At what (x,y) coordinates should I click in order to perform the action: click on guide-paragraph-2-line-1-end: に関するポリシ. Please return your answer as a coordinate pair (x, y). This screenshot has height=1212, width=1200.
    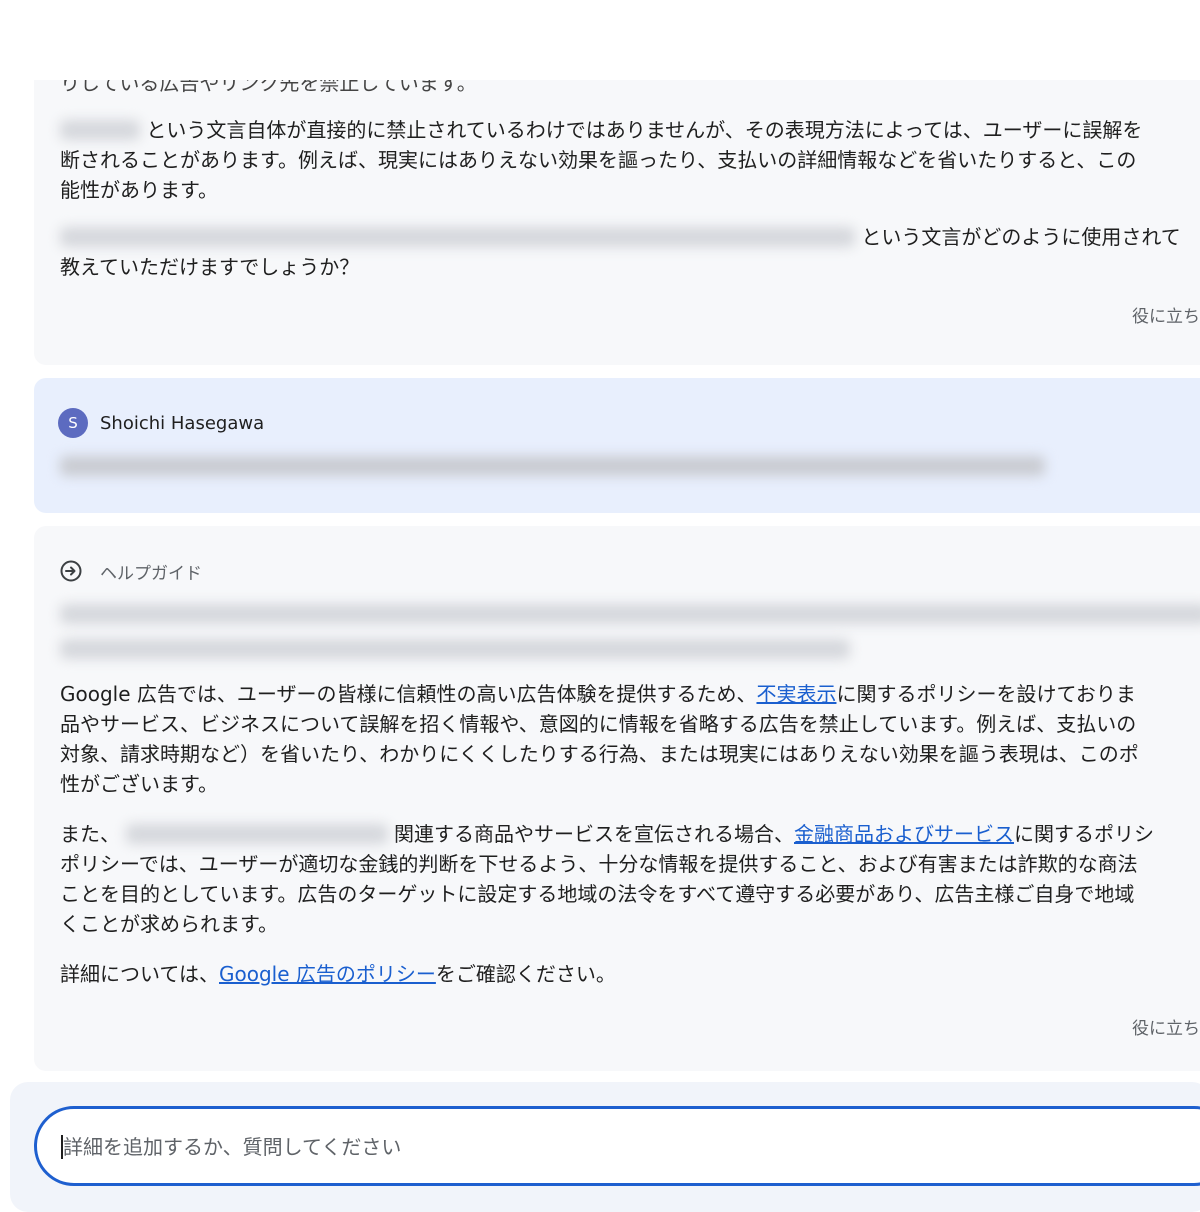
    Looking at the image, I should click on (1084, 834).